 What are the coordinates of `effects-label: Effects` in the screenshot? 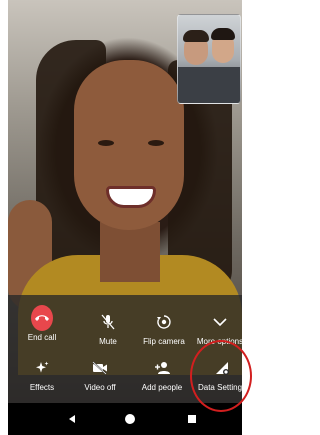 It's located at (42, 387).